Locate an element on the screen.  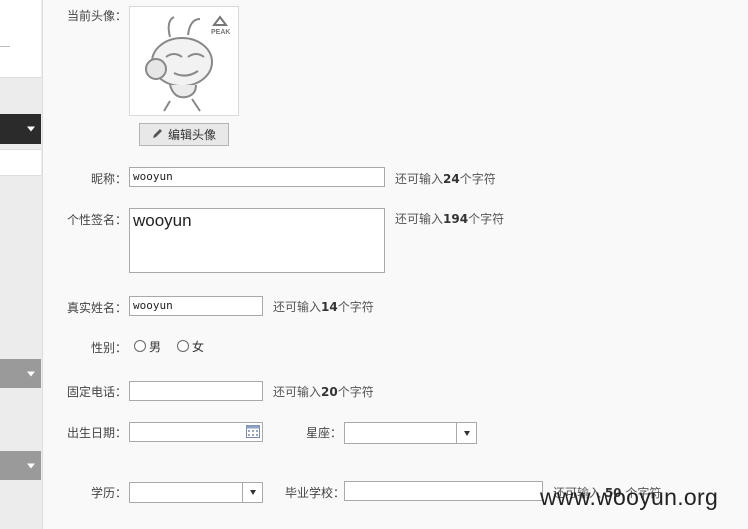
phone-hint: 还可输入20个字符 is located at coordinates (323, 391).